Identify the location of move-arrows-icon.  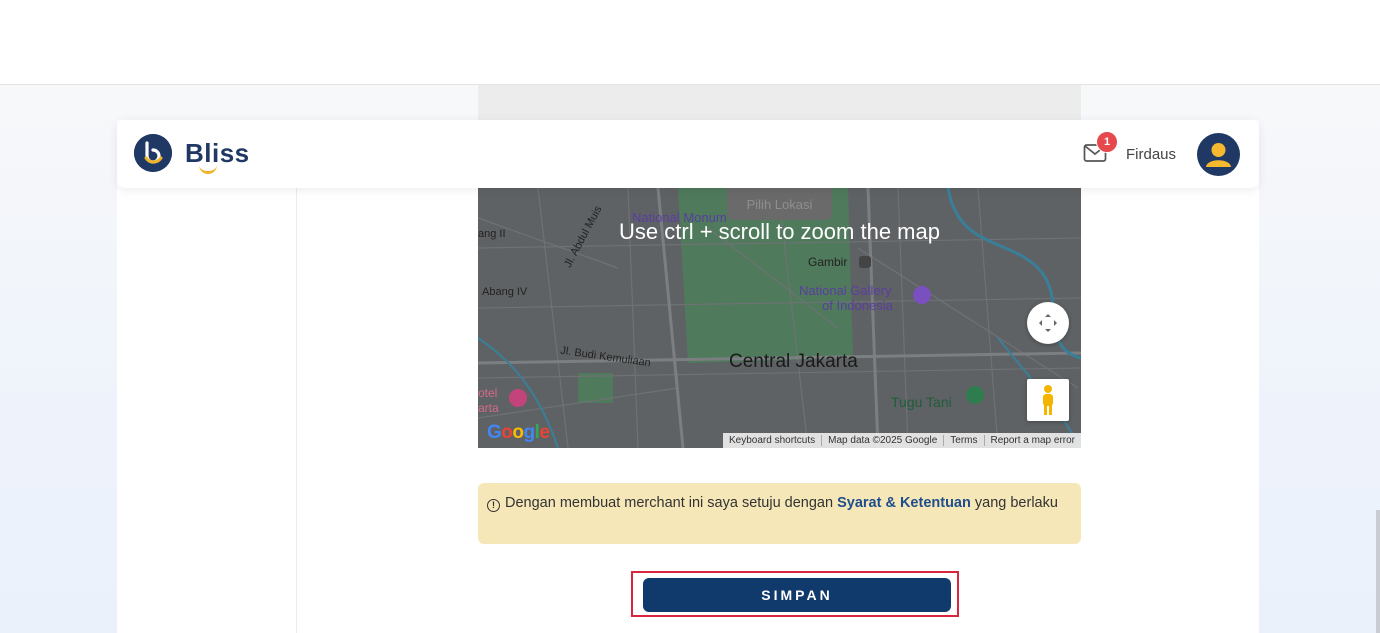
(1048, 323).